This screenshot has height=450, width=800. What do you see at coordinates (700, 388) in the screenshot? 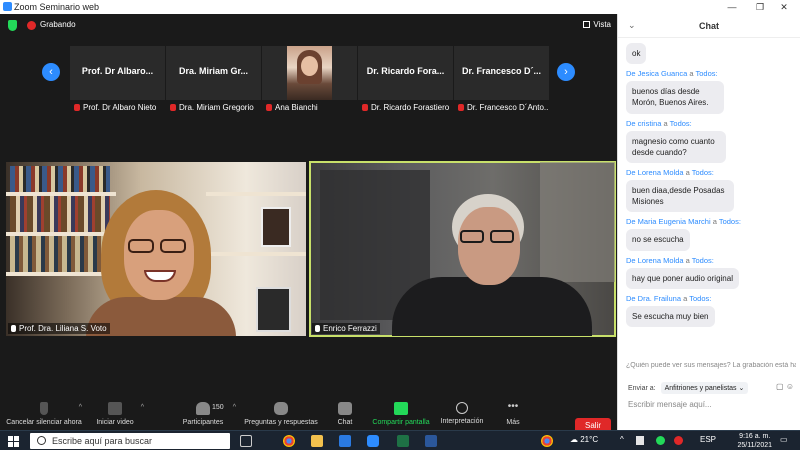
I see `send-to-value: Anfitriones y panelistas` at bounding box center [700, 388].